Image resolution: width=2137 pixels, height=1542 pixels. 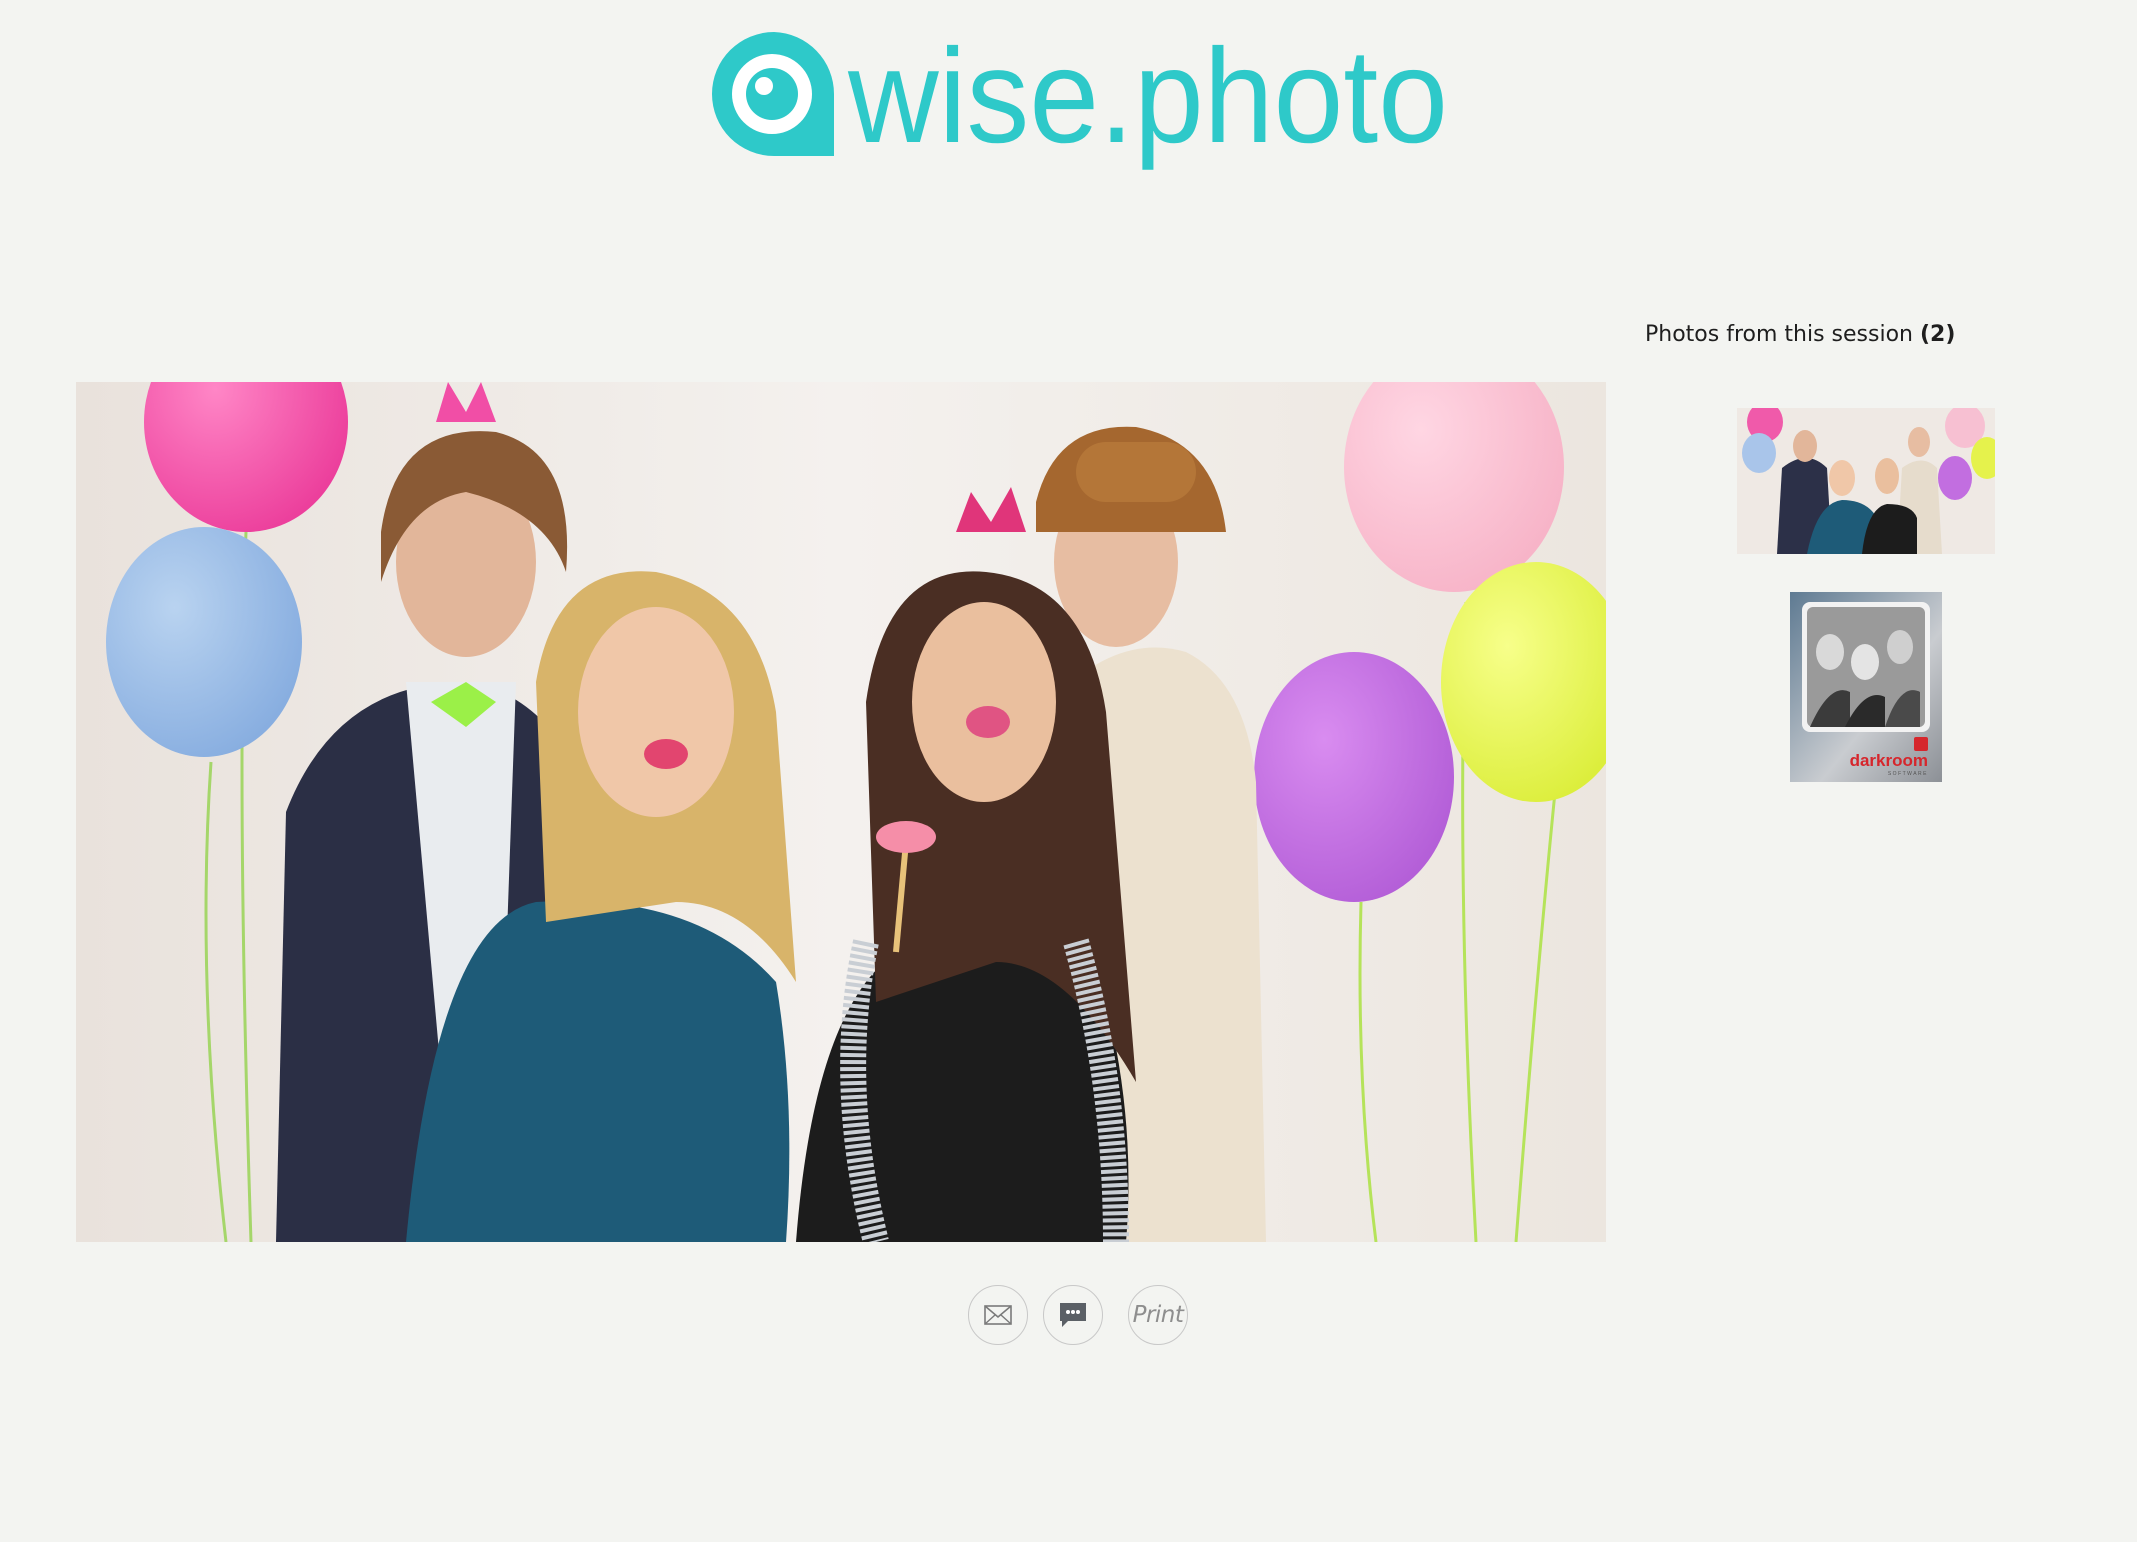 I want to click on chat-bubble-icon, so click(x=1073, y=1315).